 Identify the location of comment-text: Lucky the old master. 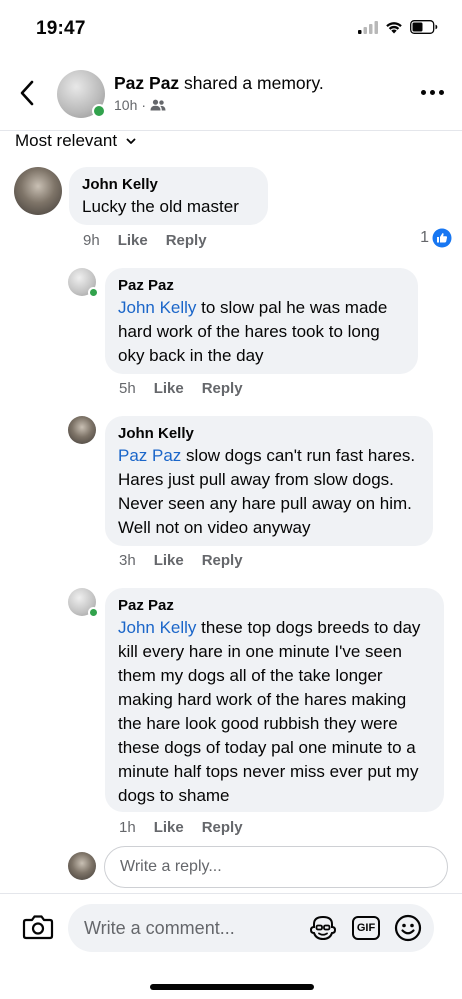
(160, 206).